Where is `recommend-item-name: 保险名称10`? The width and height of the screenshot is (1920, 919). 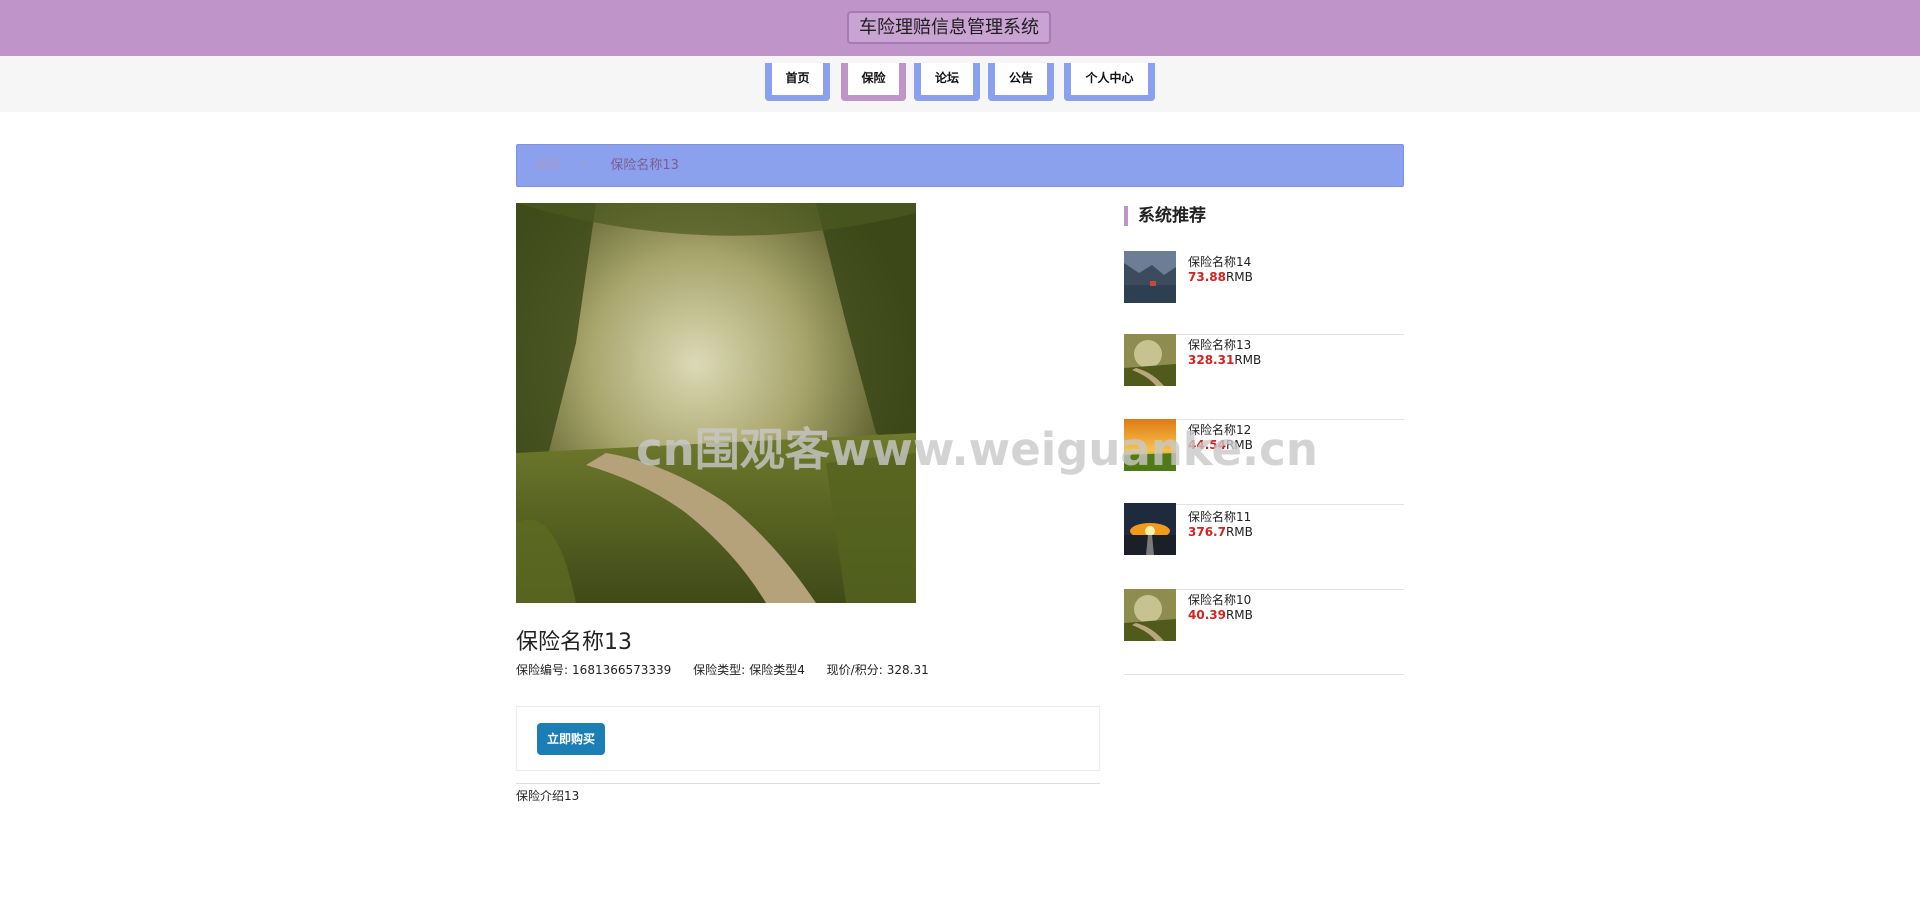
recommend-item-name: 保险名称10 is located at coordinates (1219, 599).